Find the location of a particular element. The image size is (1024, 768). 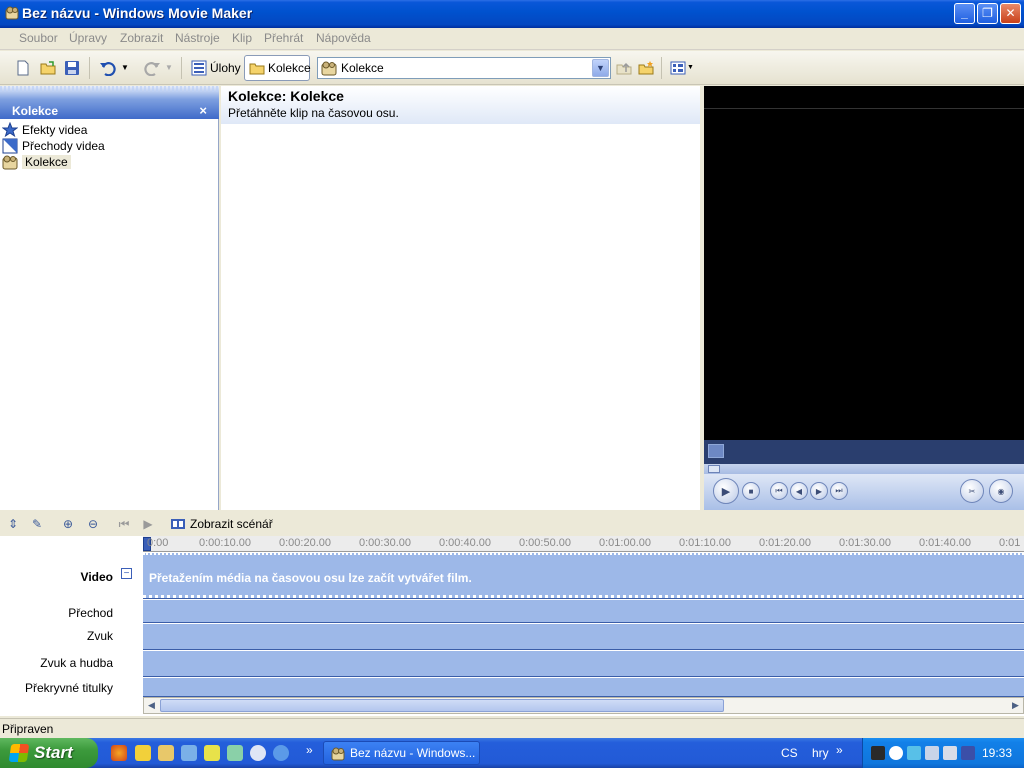

ruler-tick: 0:00:30.00 is located at coordinates (385, 543).